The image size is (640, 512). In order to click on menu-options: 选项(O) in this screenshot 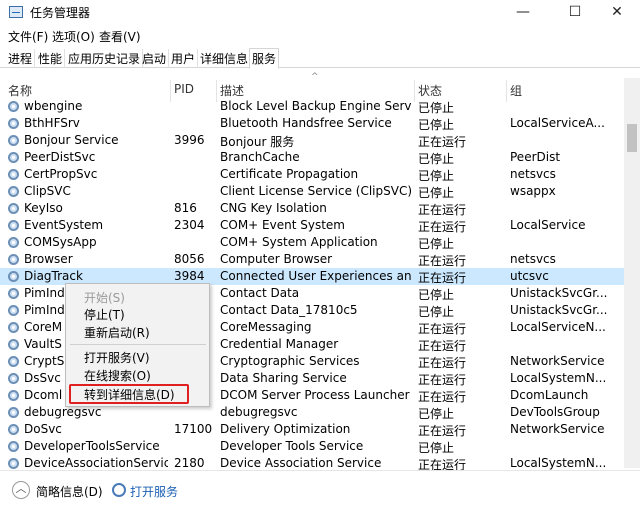, I will do `click(73, 36)`.